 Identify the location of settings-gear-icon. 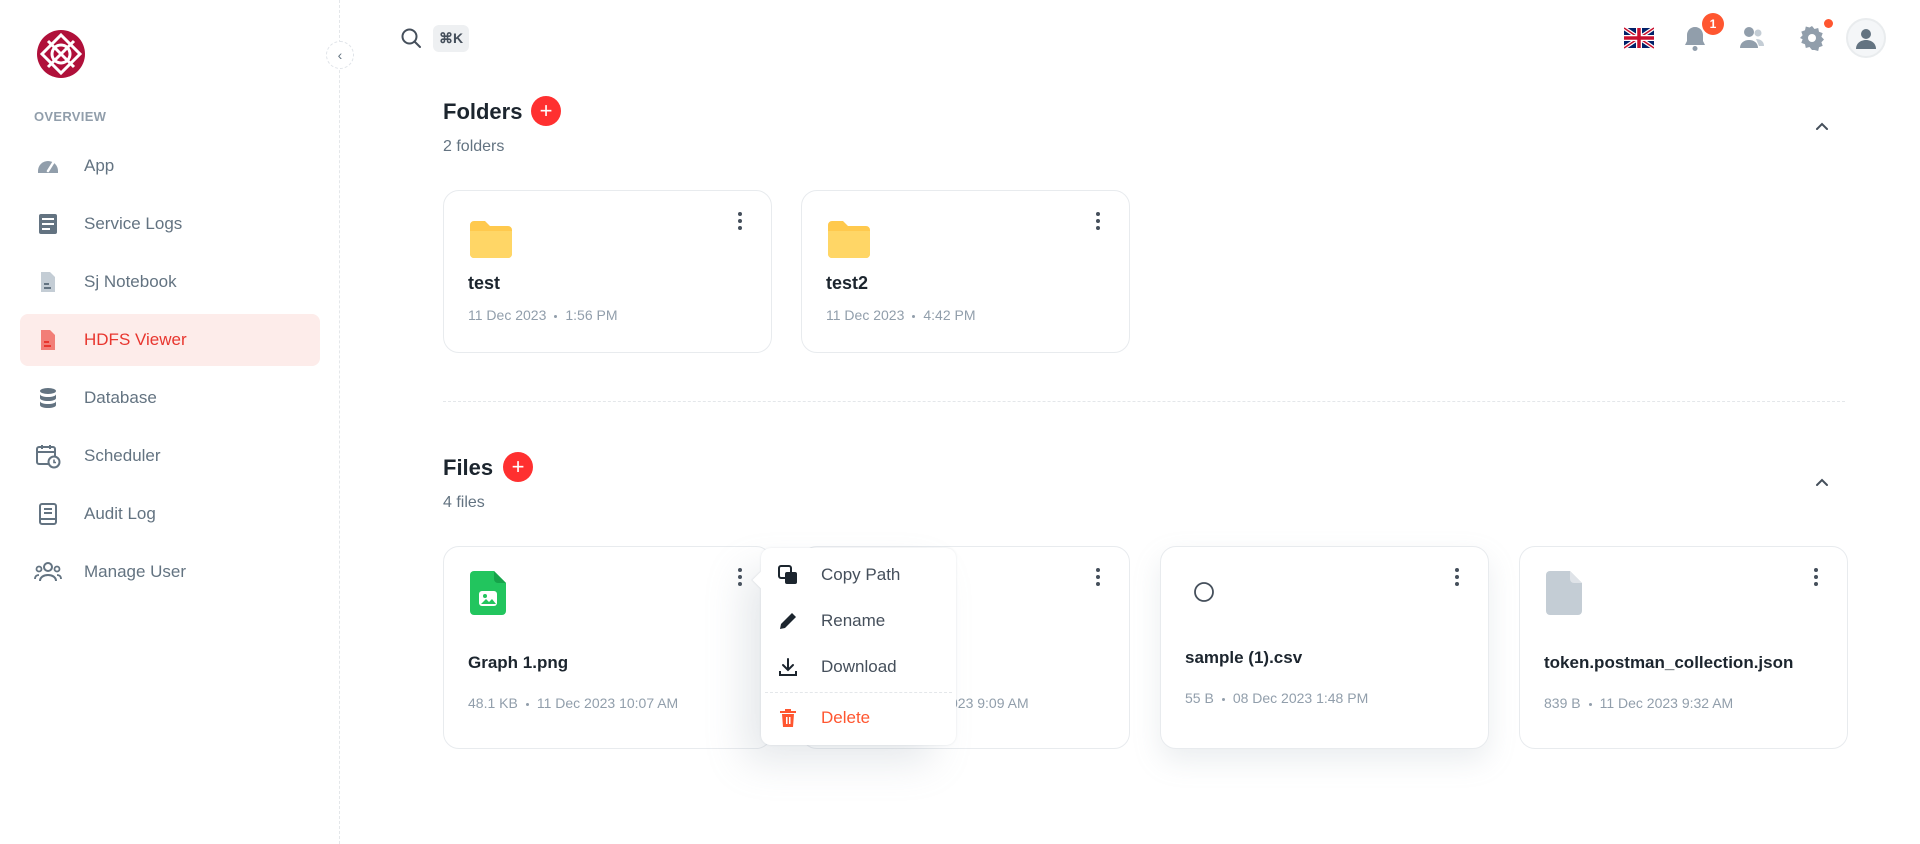
(1812, 40).